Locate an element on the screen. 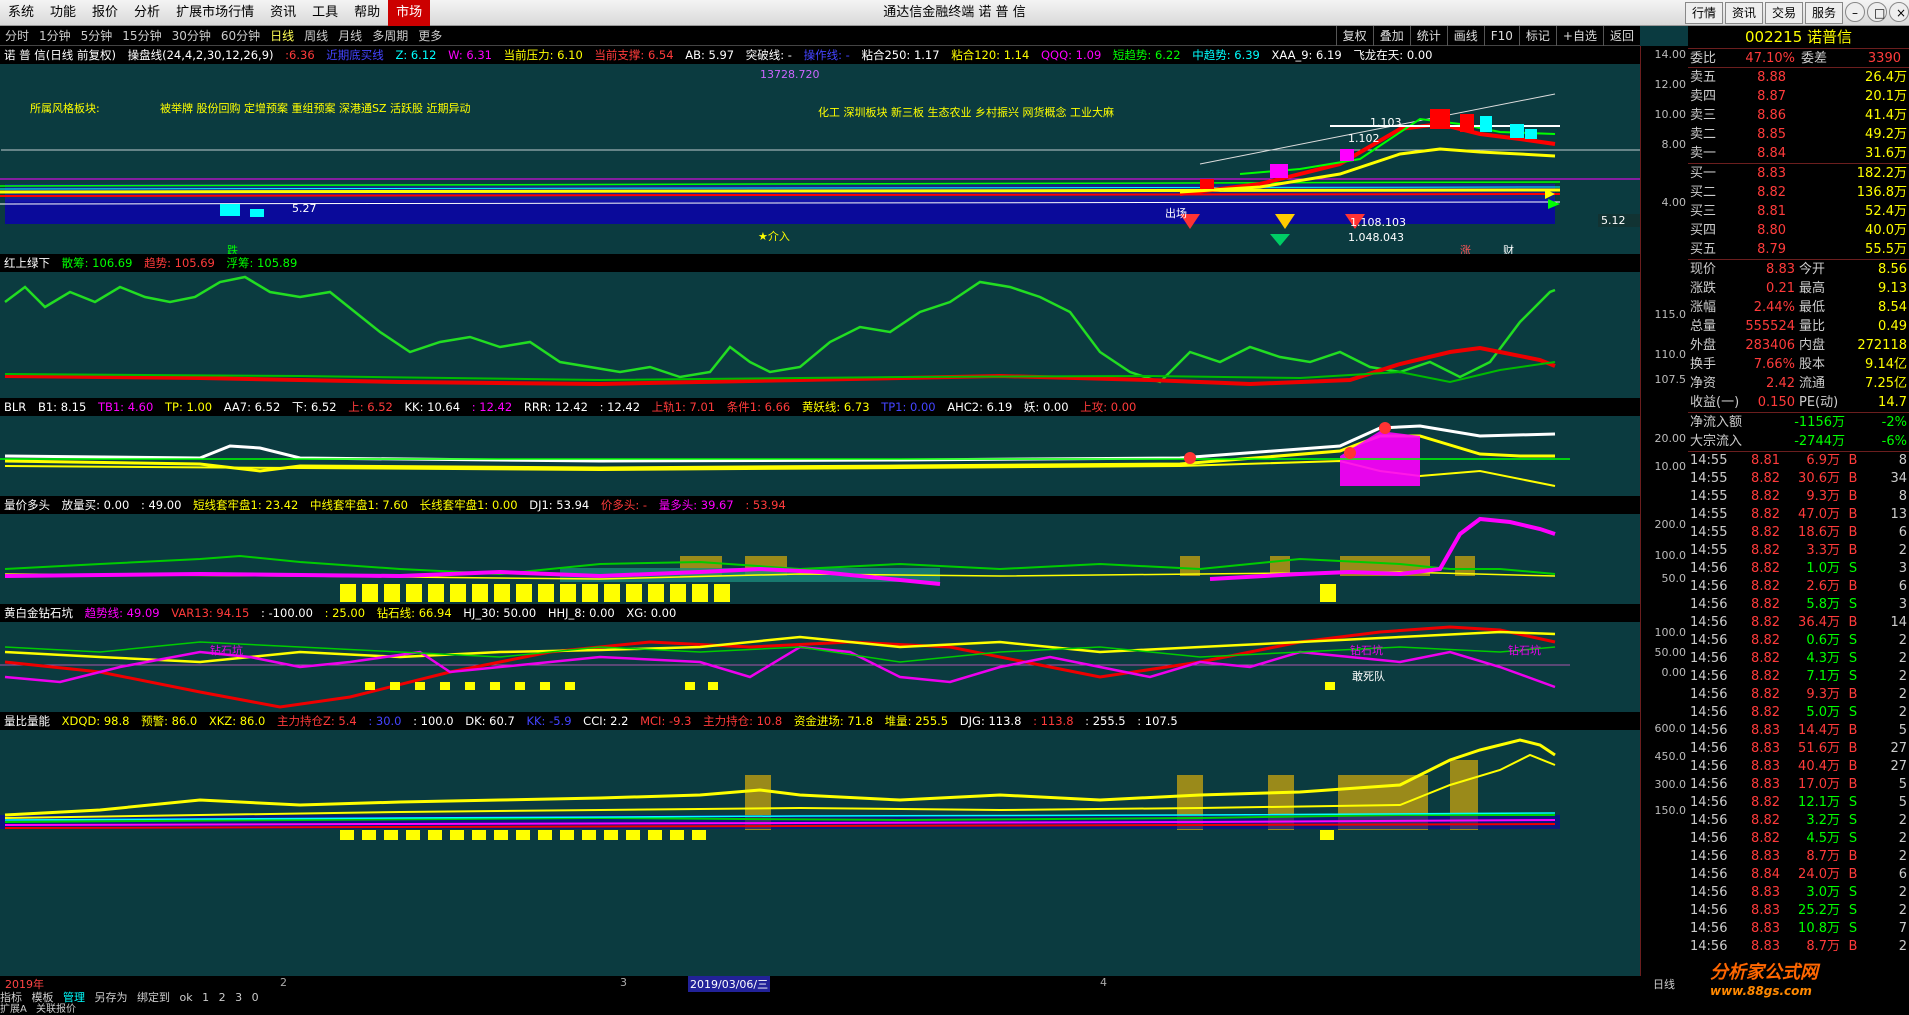 Image resolution: width=1909 pixels, height=1015 pixels. menu-system: 系统 is located at coordinates (21, 13).